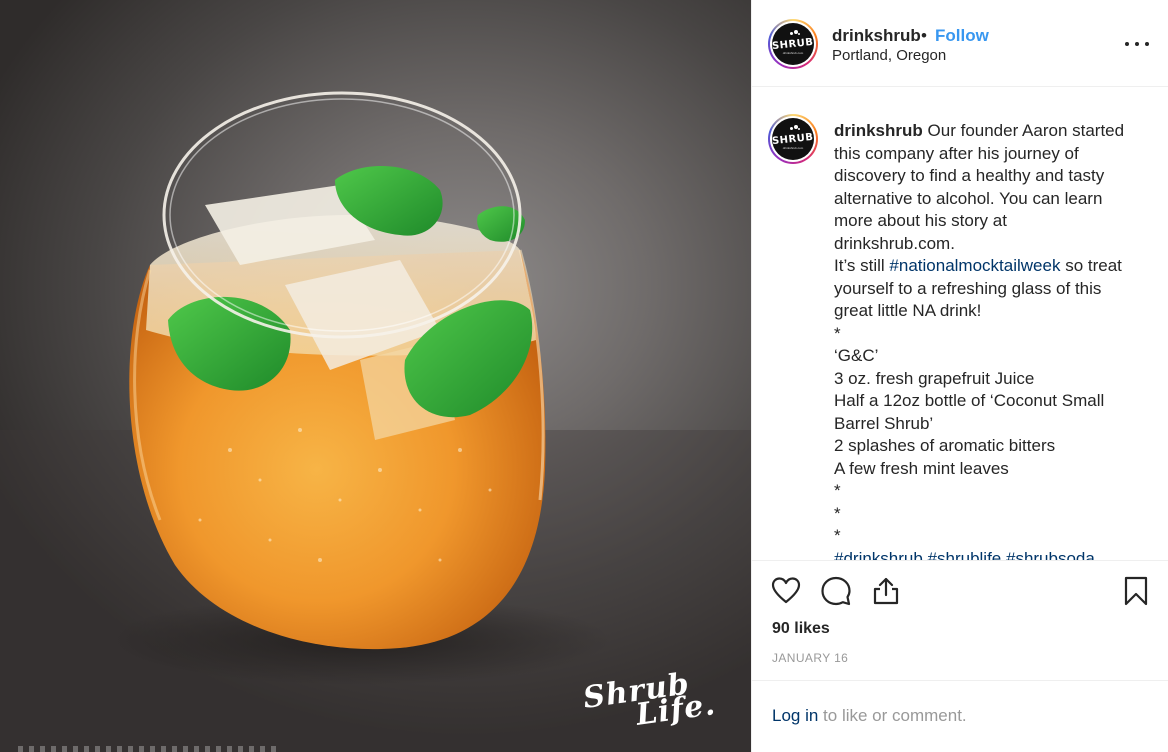  I want to click on login-prompt: Log in to like or comment., so click(869, 716).